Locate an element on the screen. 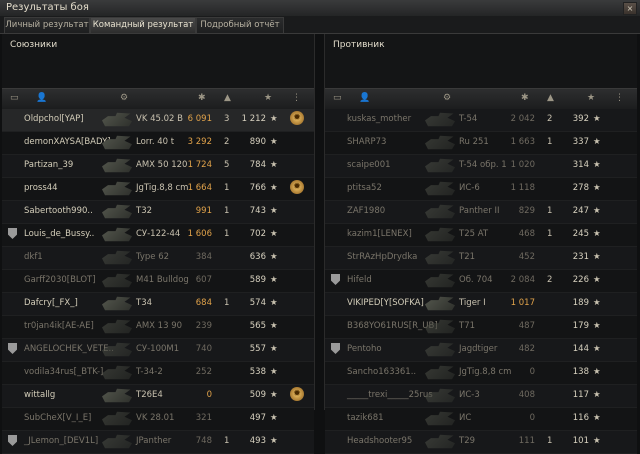 Image resolution: width=640 pixels, height=454 pixels. player-row: pross44 JgTig.8,8 cm 1 664 1 766 ★ ✹ is located at coordinates (158, 189).